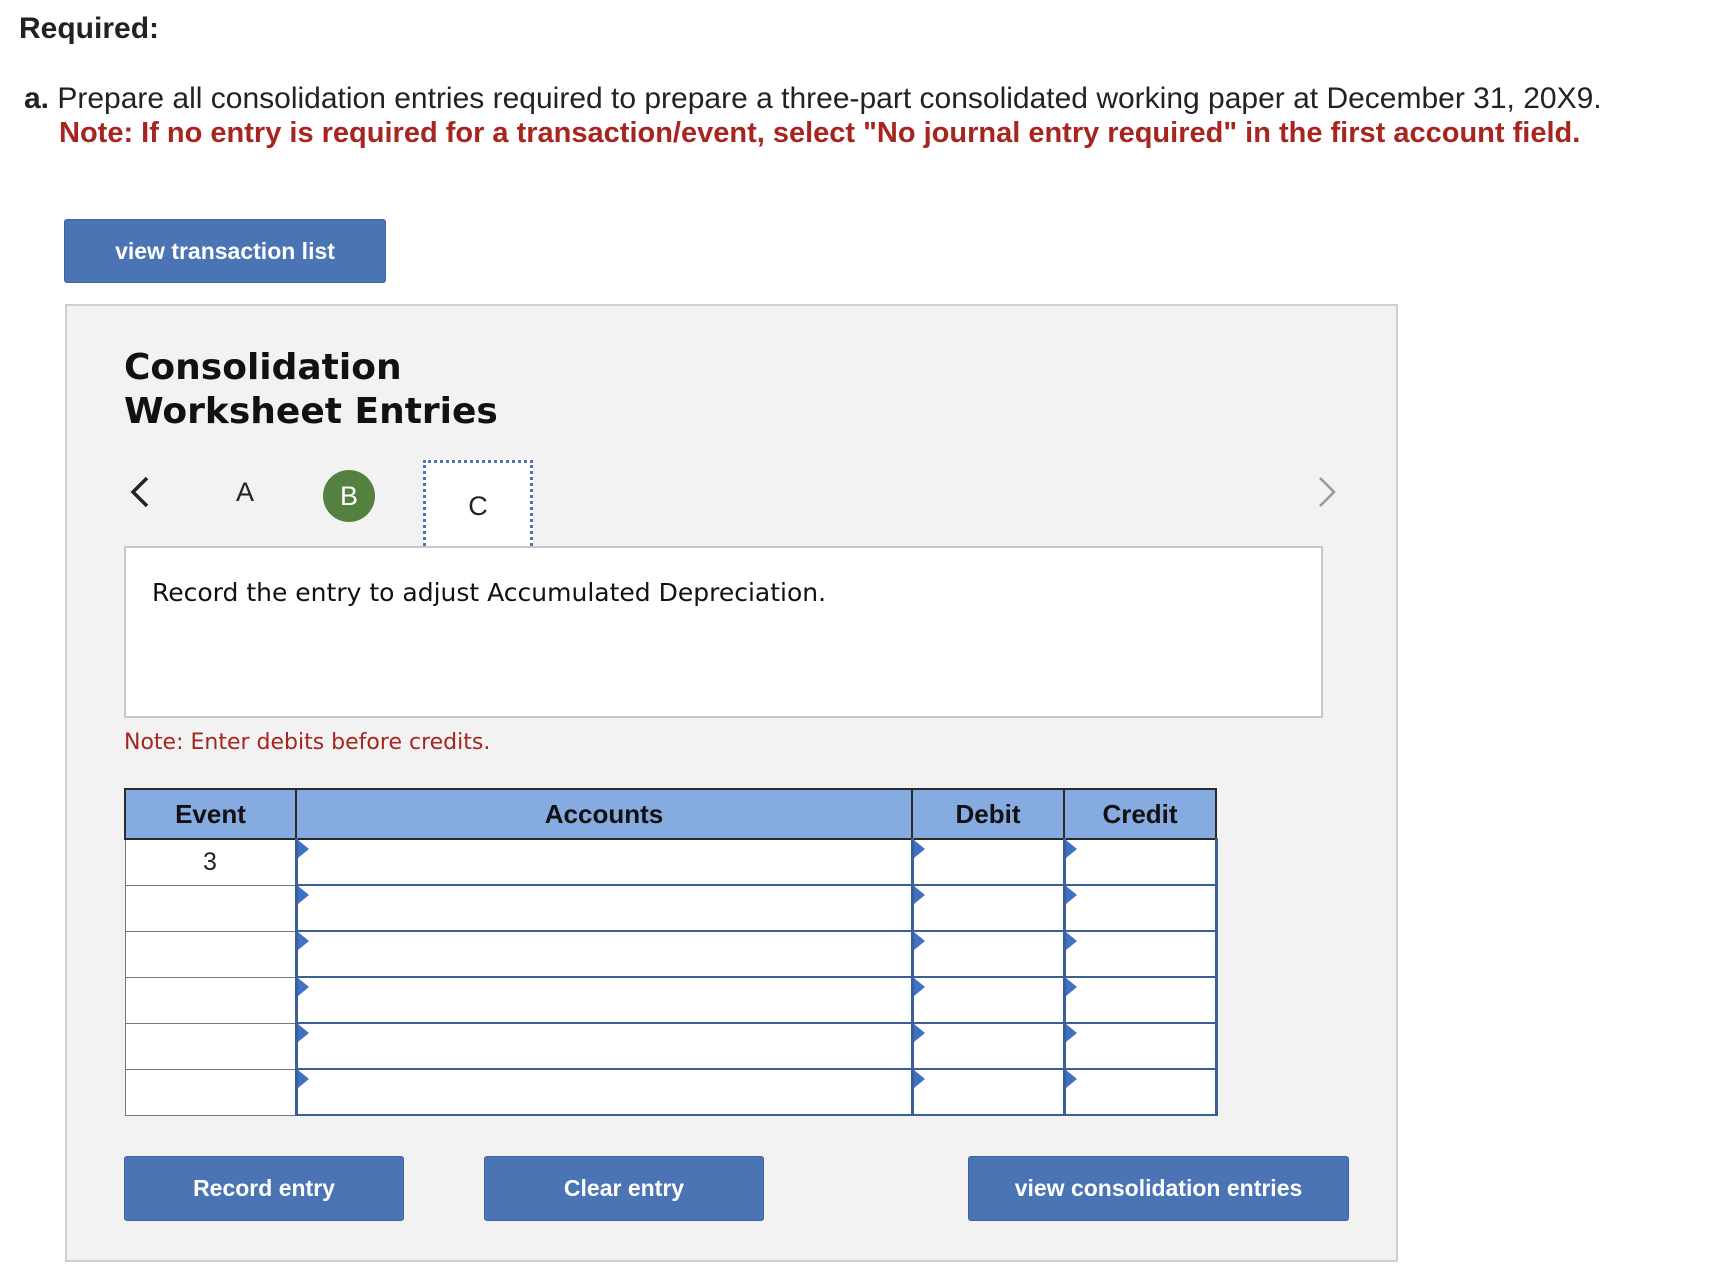 The width and height of the screenshot is (1718, 1272). Describe the element at coordinates (140, 492) in the screenshot. I see `chevron-left-icon` at that location.